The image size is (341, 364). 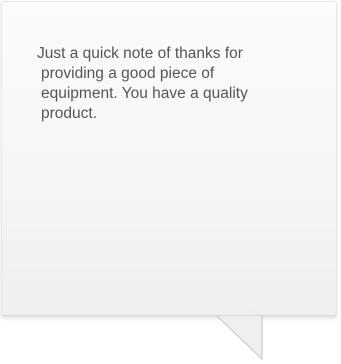 What do you see at coordinates (69, 113) in the screenshot?
I see `quote-line: product.` at bounding box center [69, 113].